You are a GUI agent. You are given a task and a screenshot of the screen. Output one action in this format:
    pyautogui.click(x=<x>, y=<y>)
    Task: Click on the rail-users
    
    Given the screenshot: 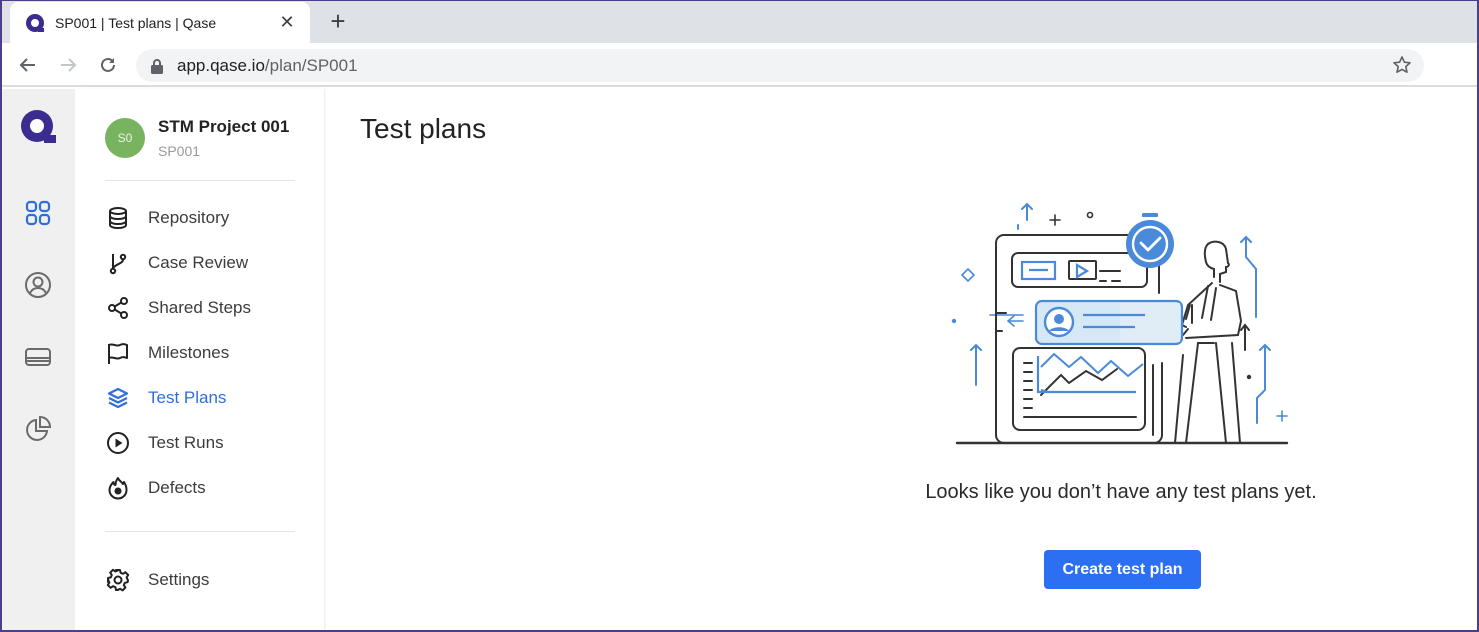 What is the action you would take?
    pyautogui.click(x=38, y=285)
    